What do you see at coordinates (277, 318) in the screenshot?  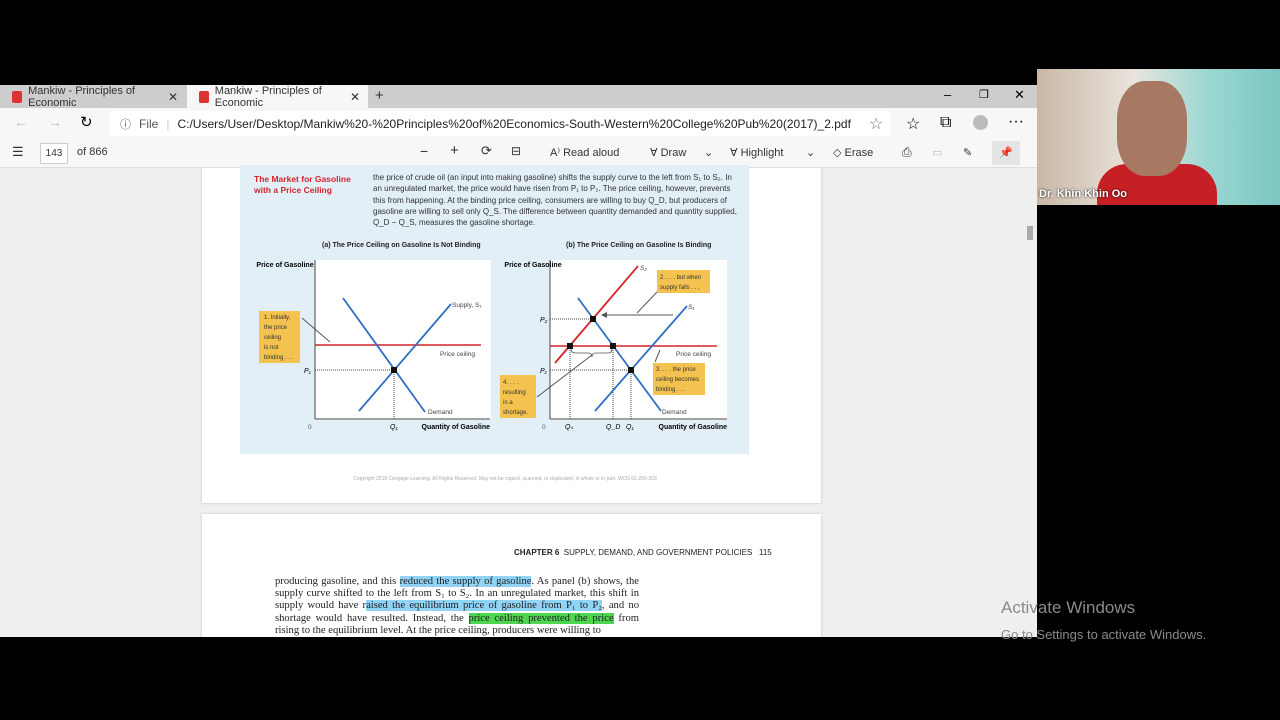 I see `svg-text: 1. Initially,` at bounding box center [277, 318].